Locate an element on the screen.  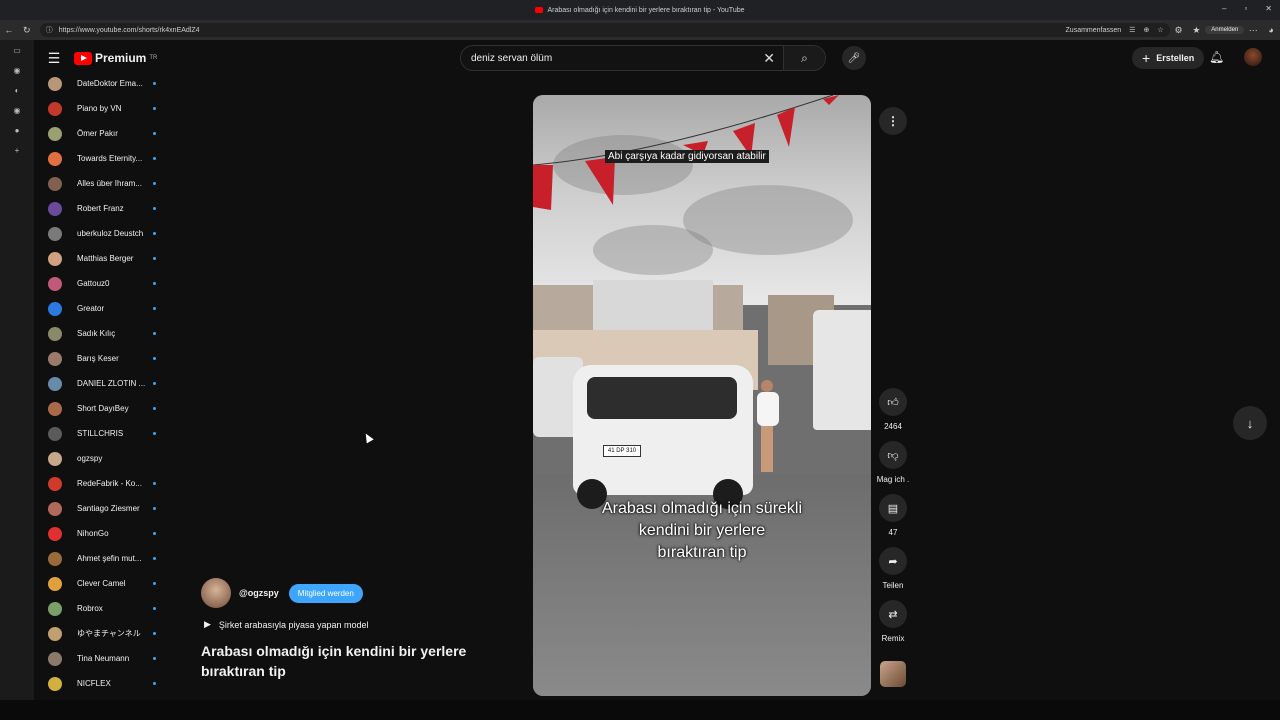
comments-button: ▤ is located at coordinates (893, 508).